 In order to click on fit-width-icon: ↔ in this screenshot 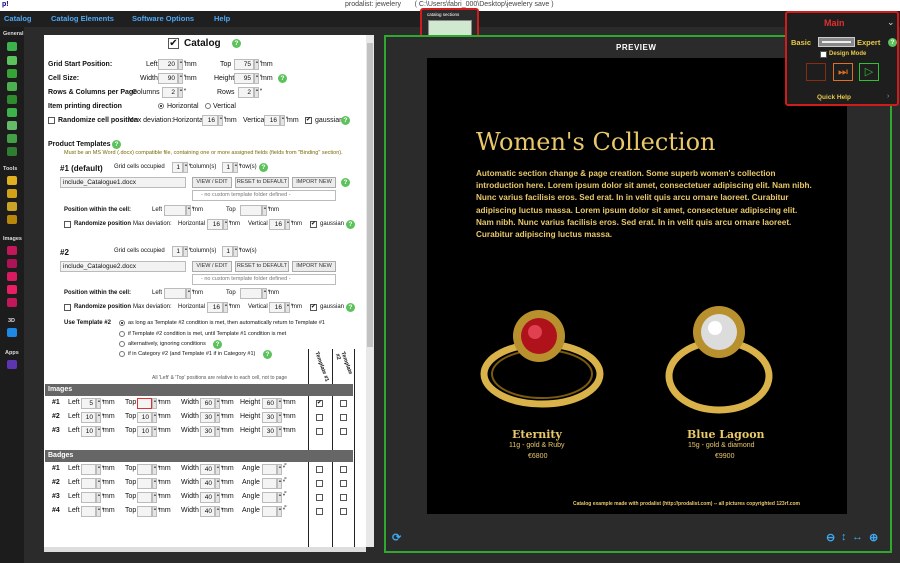, I will do `click(857, 537)`.